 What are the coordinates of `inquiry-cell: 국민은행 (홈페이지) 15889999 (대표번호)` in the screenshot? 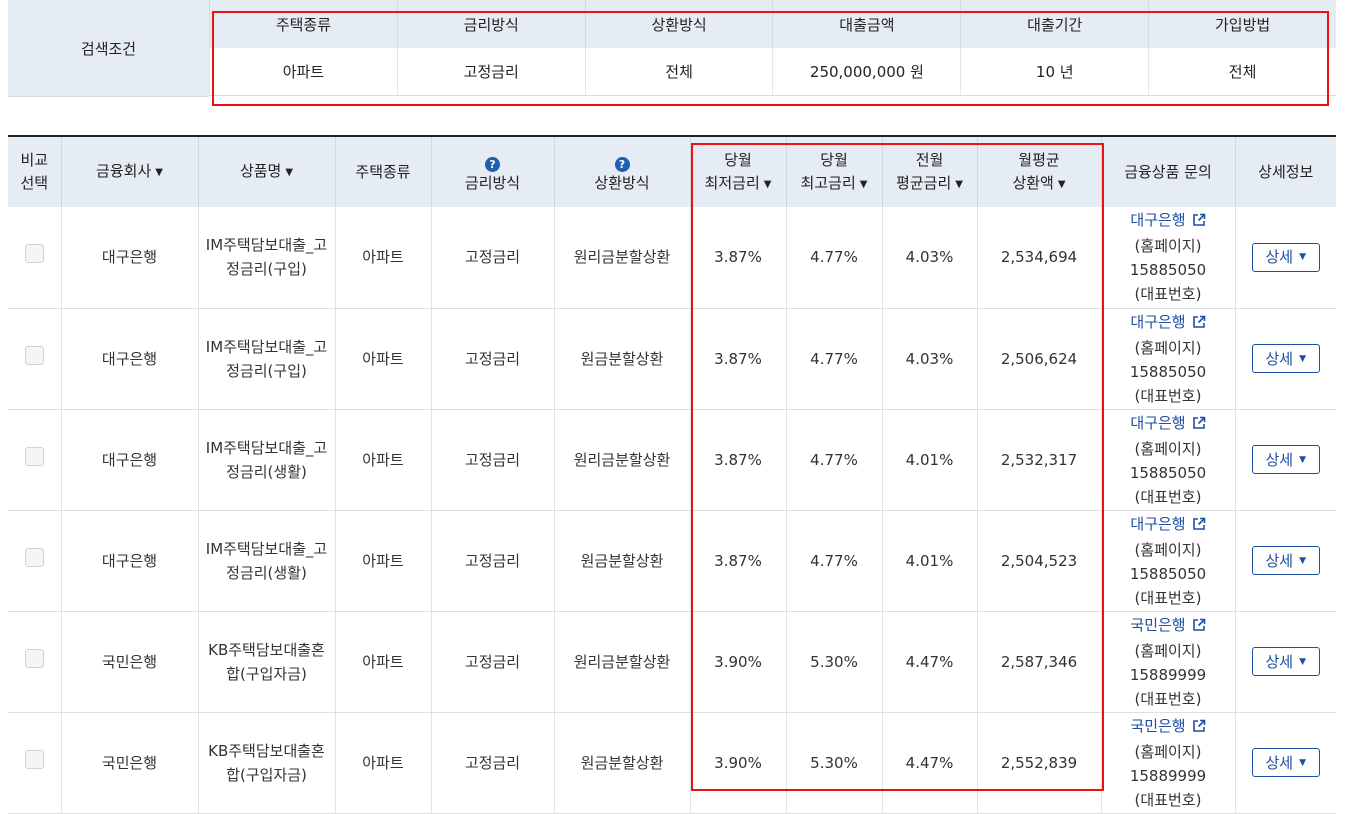 It's located at (1167, 662).